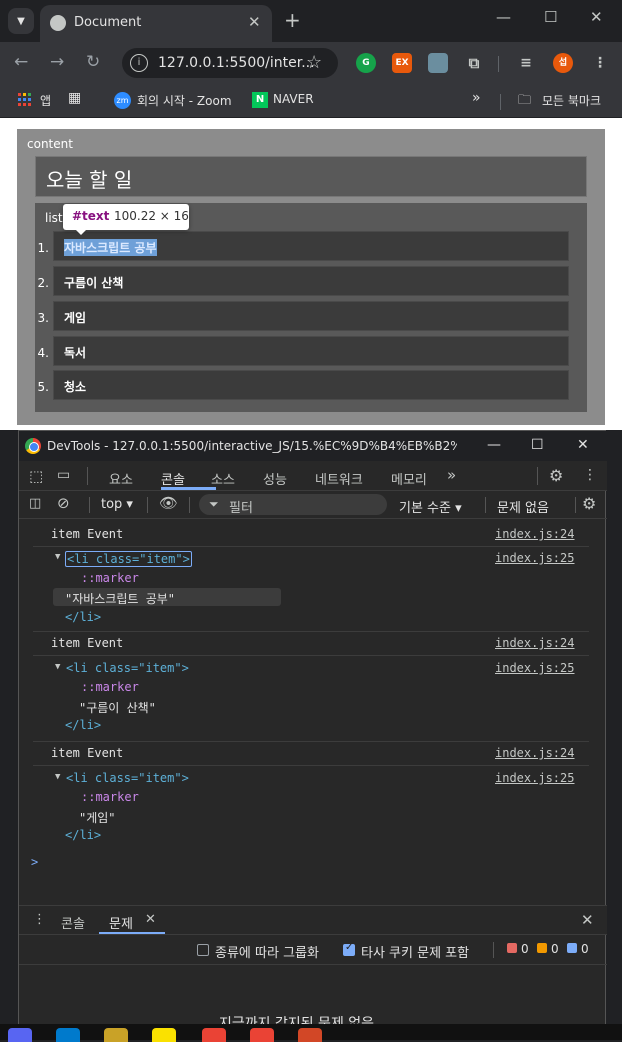  What do you see at coordinates (184, 100) in the screenshot?
I see `bookmark-zoom: 회의 시작 - Zoom` at bounding box center [184, 100].